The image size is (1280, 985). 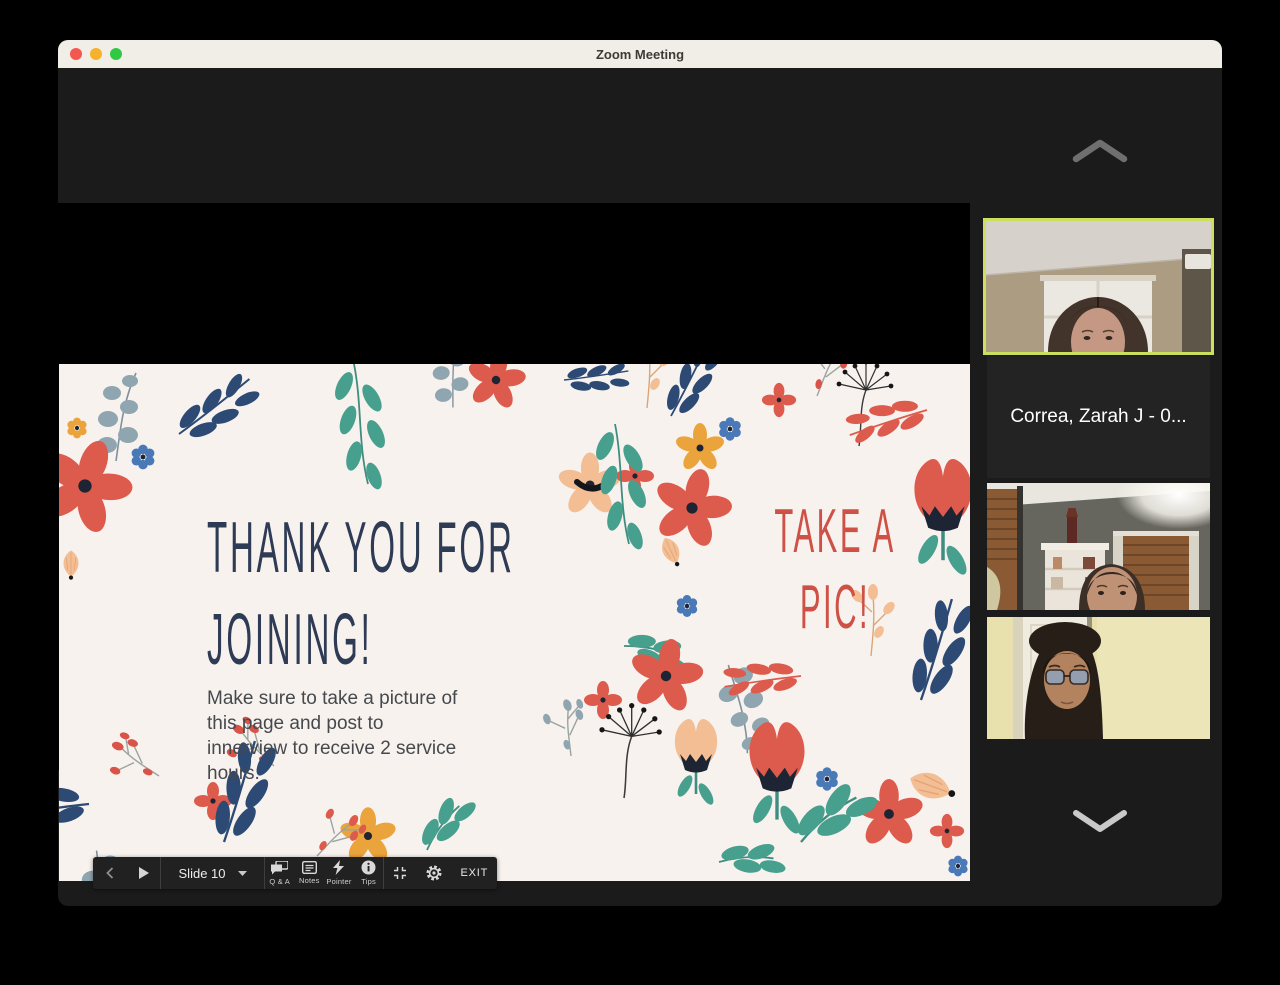 What do you see at coordinates (202, 873) in the screenshot?
I see `slide-selector-label: Slide 10` at bounding box center [202, 873].